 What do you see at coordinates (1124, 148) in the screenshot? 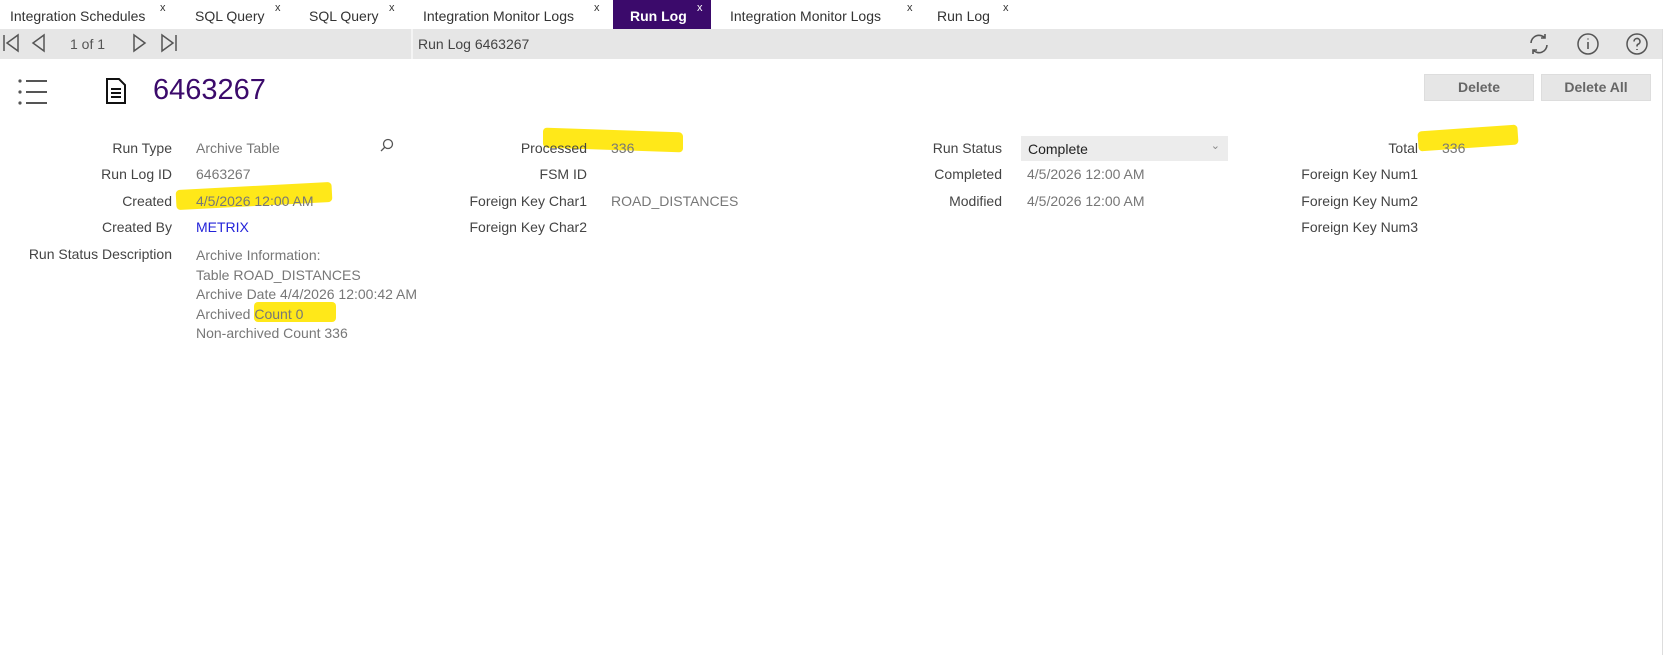
I see `run-status-select: Complete ⌄` at bounding box center [1124, 148].